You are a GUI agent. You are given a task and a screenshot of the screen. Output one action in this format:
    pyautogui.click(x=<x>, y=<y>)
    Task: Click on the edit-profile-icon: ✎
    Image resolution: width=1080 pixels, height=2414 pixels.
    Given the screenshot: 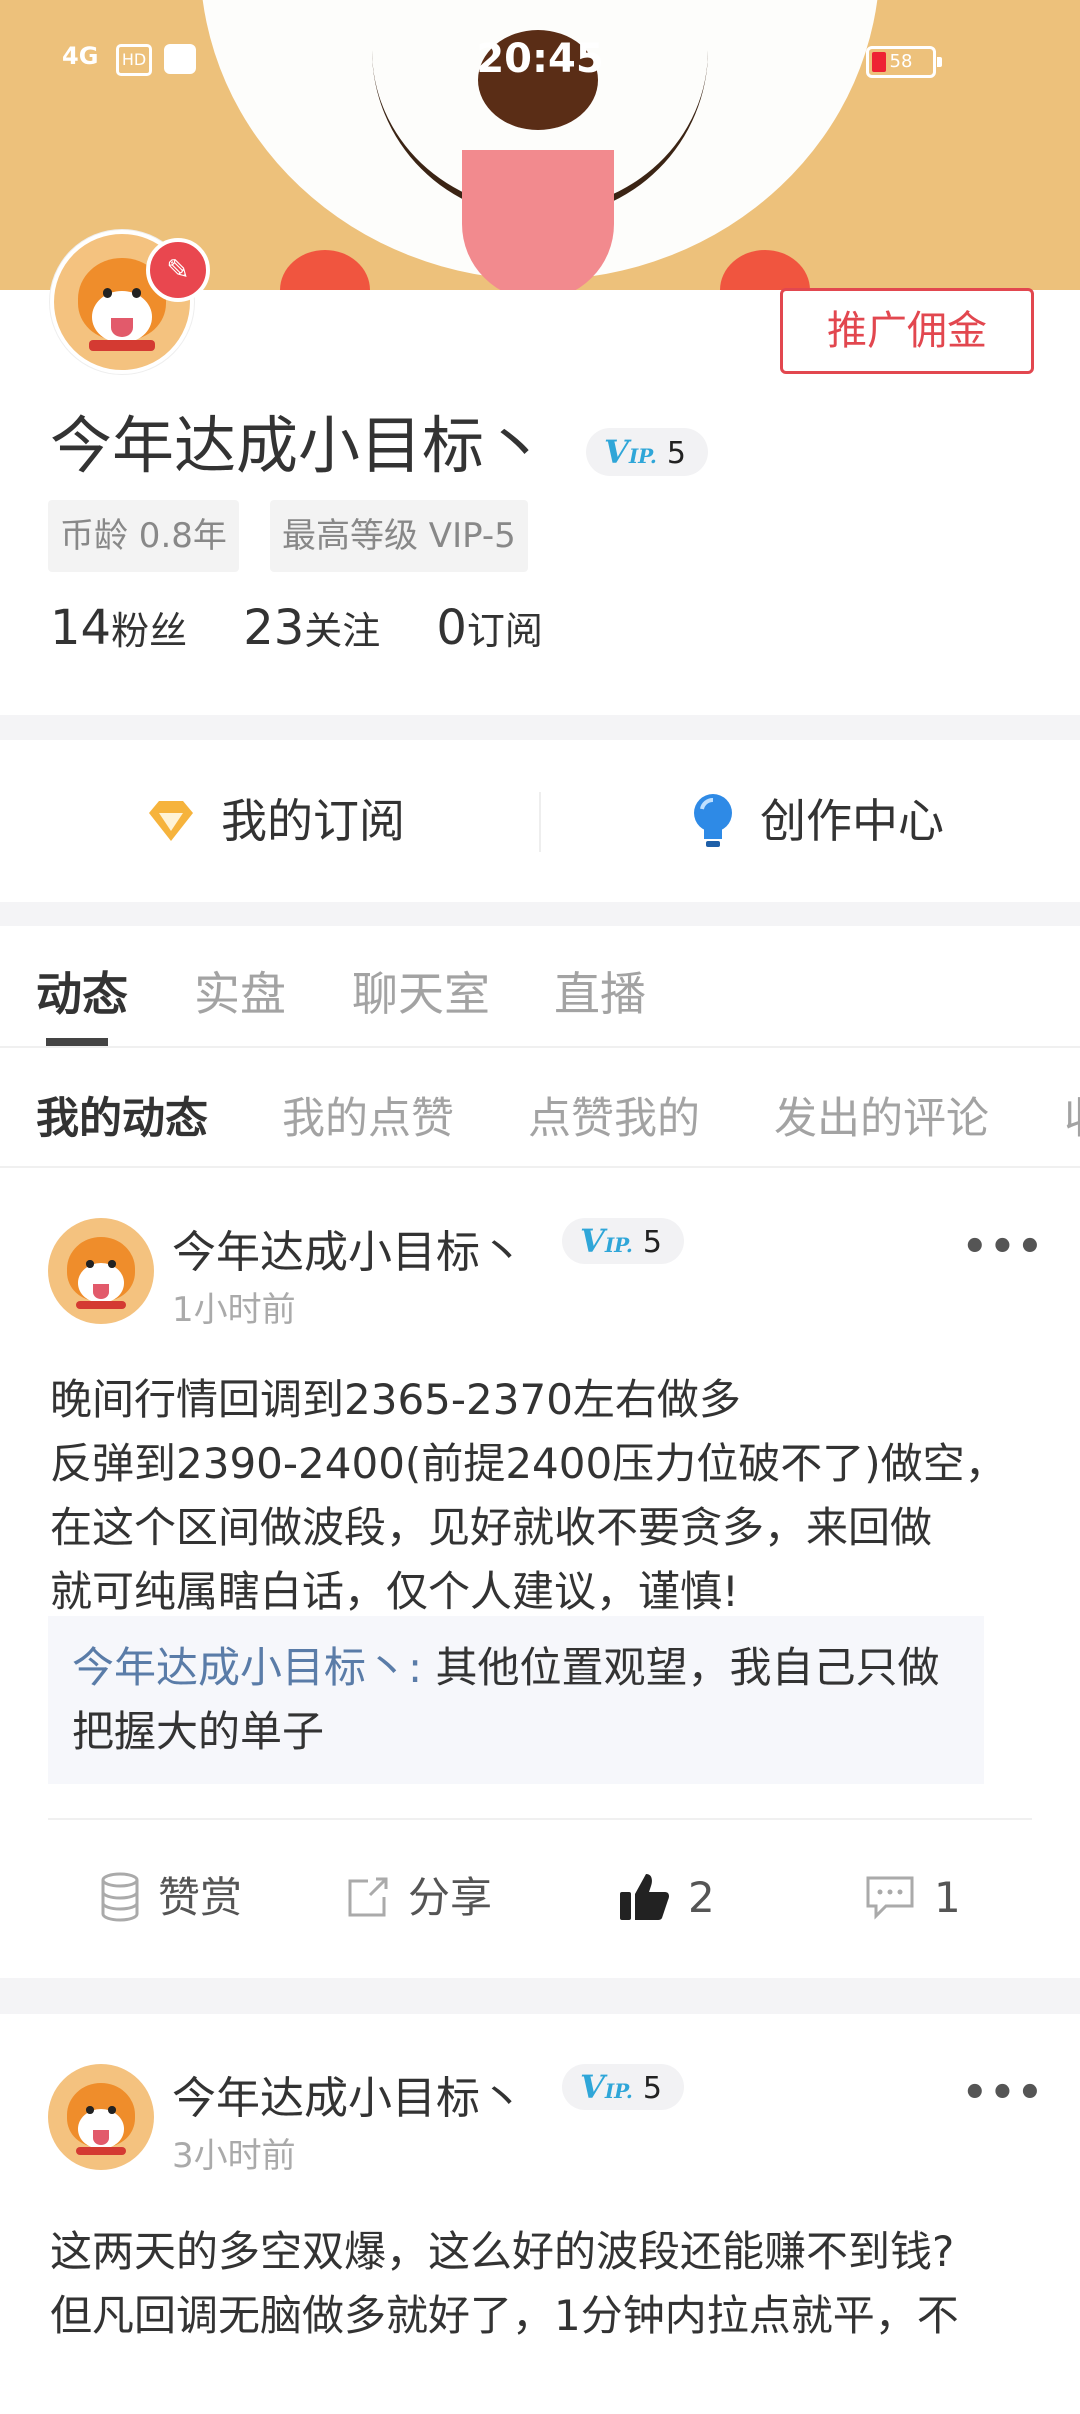 What is the action you would take?
    pyautogui.click(x=178, y=270)
    